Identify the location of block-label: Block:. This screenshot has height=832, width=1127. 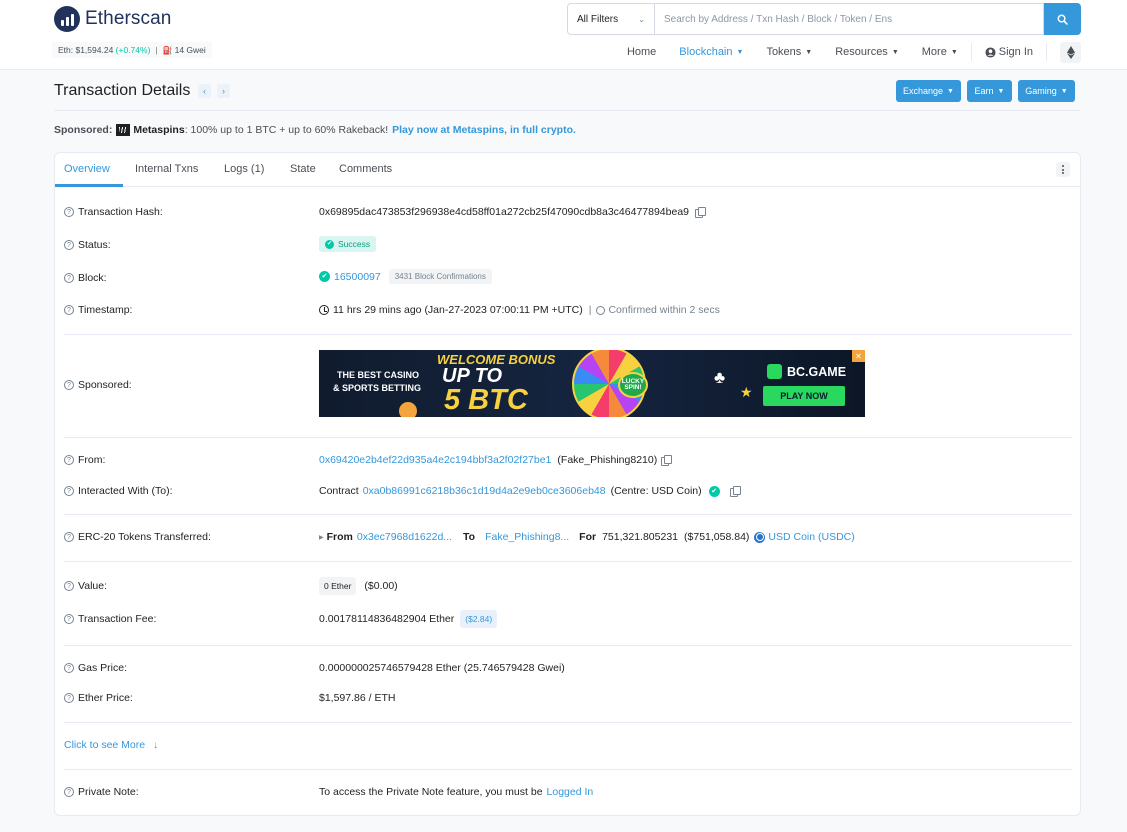
(92, 278).